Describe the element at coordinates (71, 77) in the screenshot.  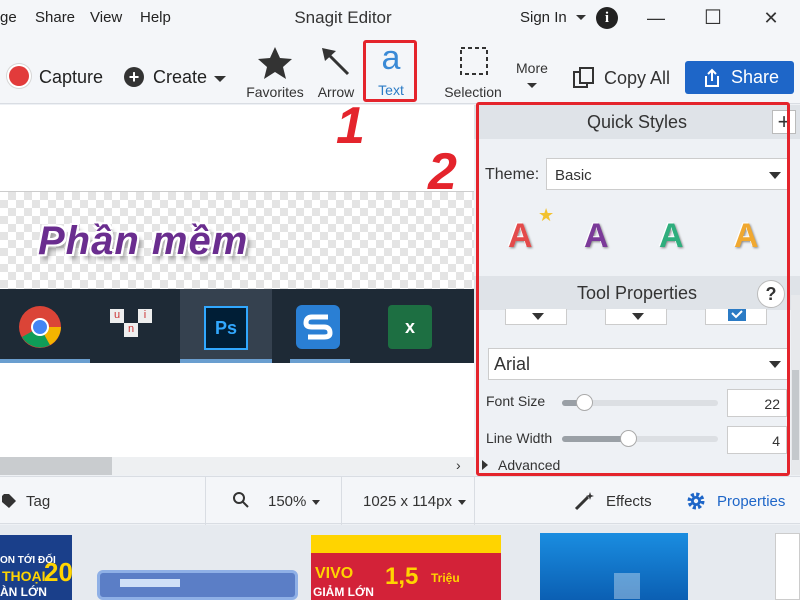
I see `capture-button: Capture` at that location.